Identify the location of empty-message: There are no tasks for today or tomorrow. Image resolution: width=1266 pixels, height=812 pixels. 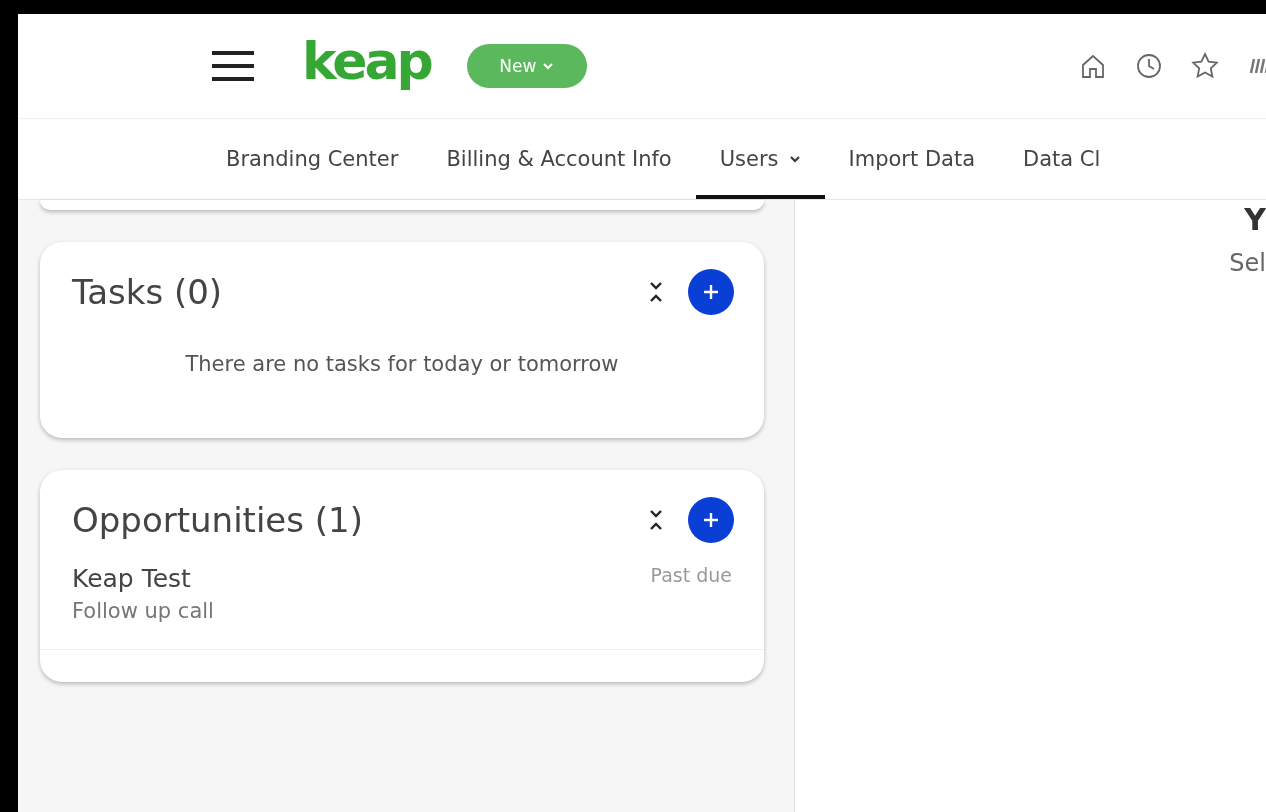
(402, 364).